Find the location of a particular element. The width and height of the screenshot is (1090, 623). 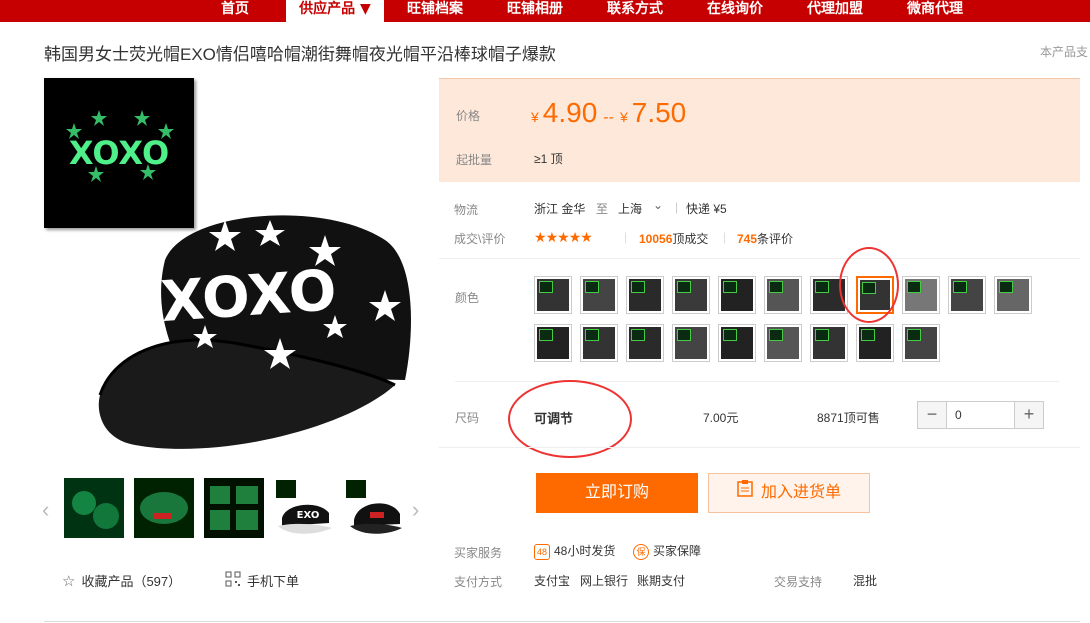

trade-support-label: 交易支持 is located at coordinates (798, 582).